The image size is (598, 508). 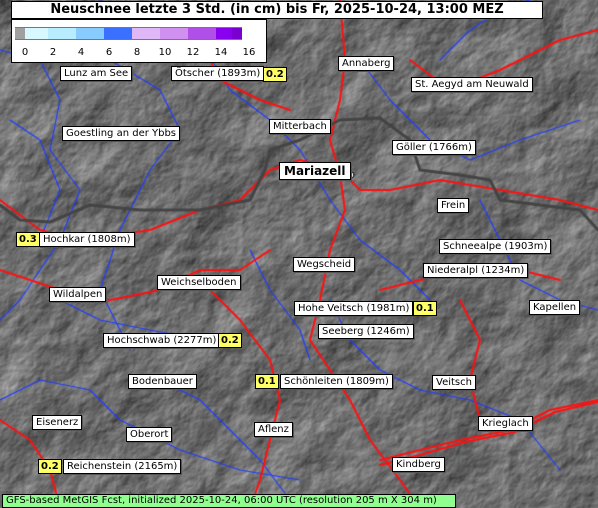 I want to click on color-scale-legend: 0 2 4 6 8 10 12 14 16, so click(x=139, y=41).